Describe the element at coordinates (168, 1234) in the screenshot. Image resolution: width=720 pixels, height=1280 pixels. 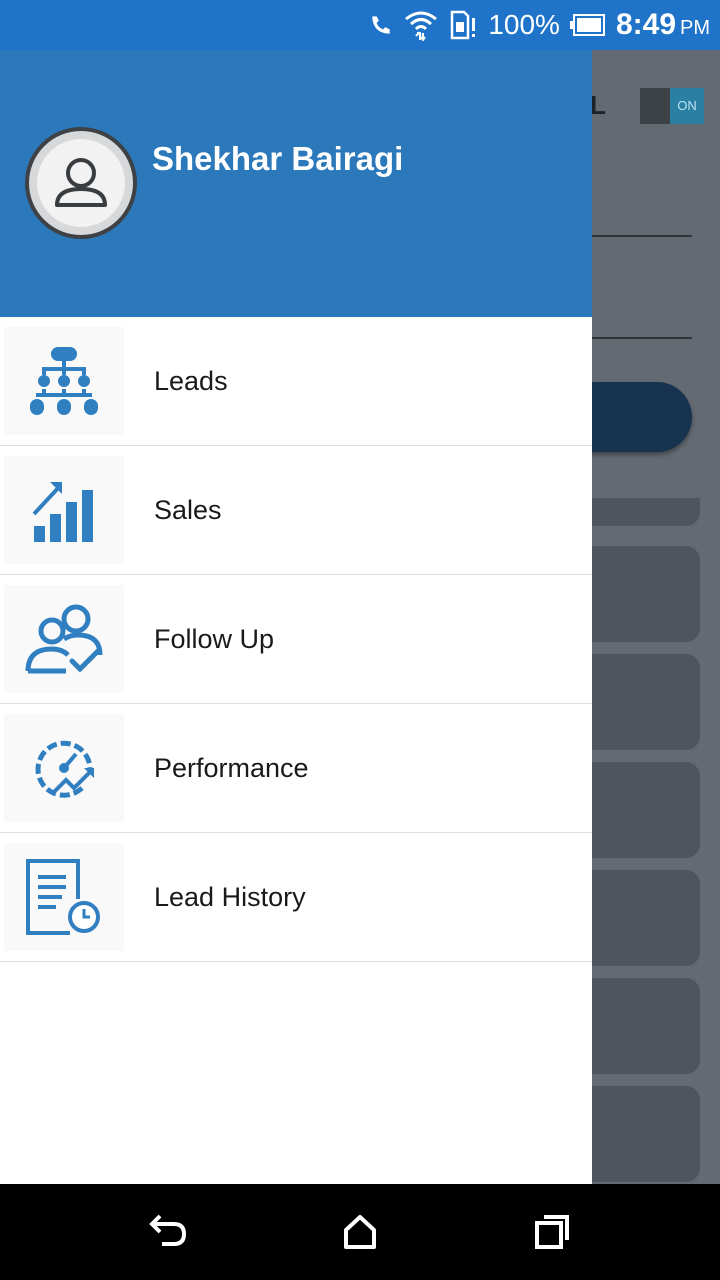
I see `back-icon` at that location.